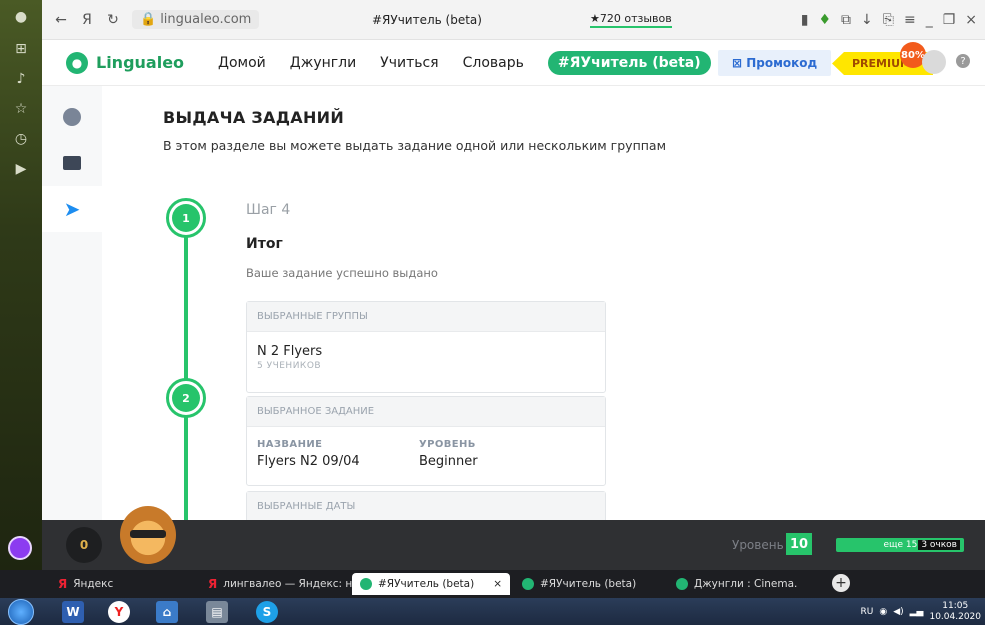  I want to click on page-title: ВЫДАЧА ЗАДАНИЙ, so click(254, 117).